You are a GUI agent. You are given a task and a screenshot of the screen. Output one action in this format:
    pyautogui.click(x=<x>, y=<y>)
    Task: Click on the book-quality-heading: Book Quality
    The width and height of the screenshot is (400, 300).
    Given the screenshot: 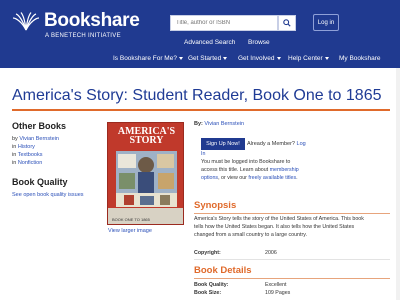 What is the action you would take?
    pyautogui.click(x=40, y=182)
    